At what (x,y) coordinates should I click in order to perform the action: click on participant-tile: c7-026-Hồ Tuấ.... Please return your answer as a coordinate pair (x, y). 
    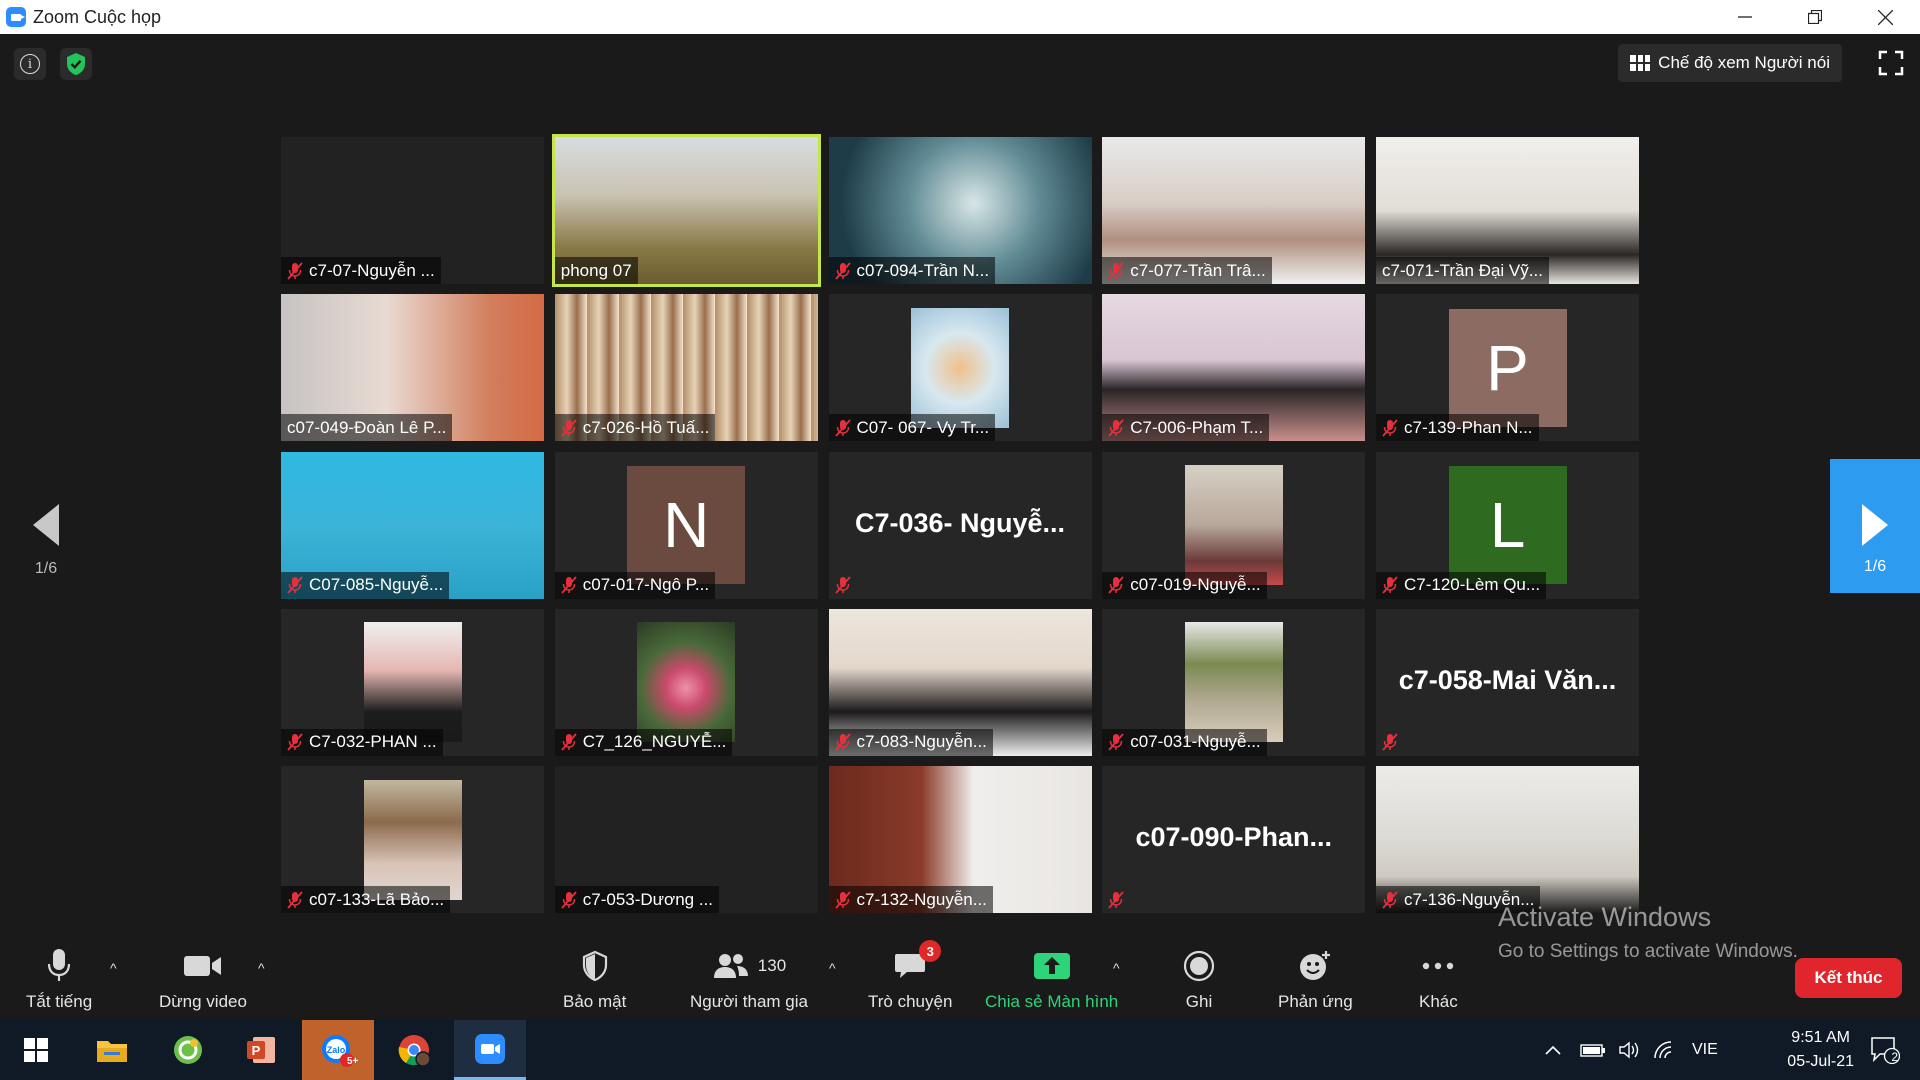
    Looking at the image, I should click on (686, 368).